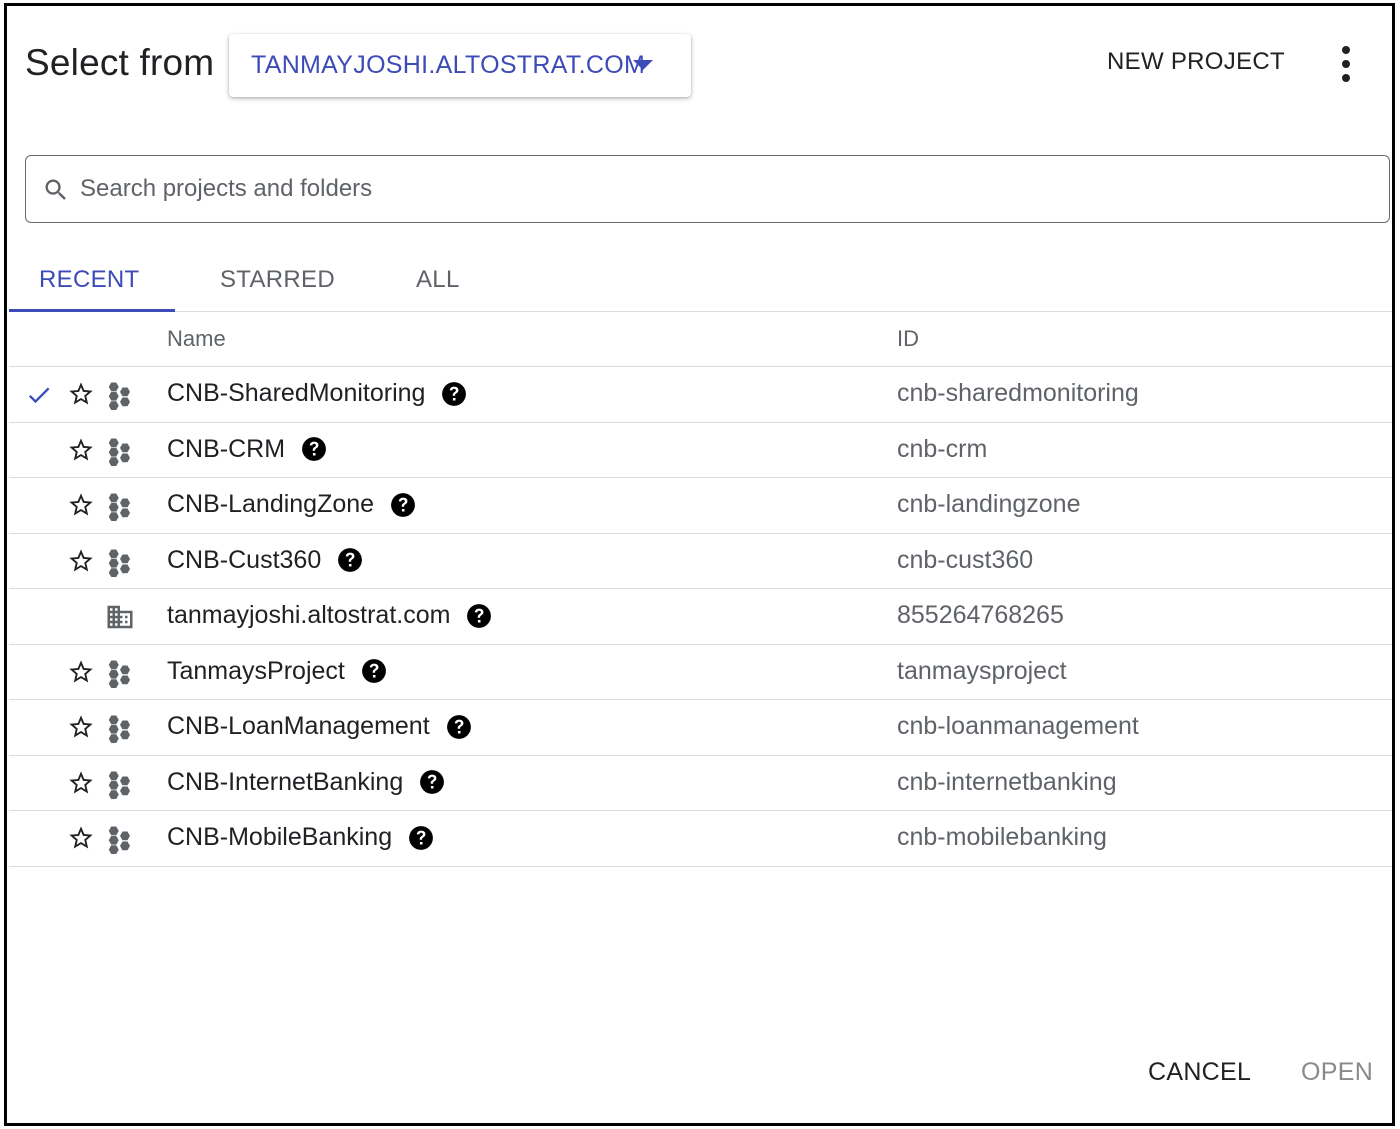  I want to click on table-row: TanmaysProject tanmaysproject, so click(700, 672).